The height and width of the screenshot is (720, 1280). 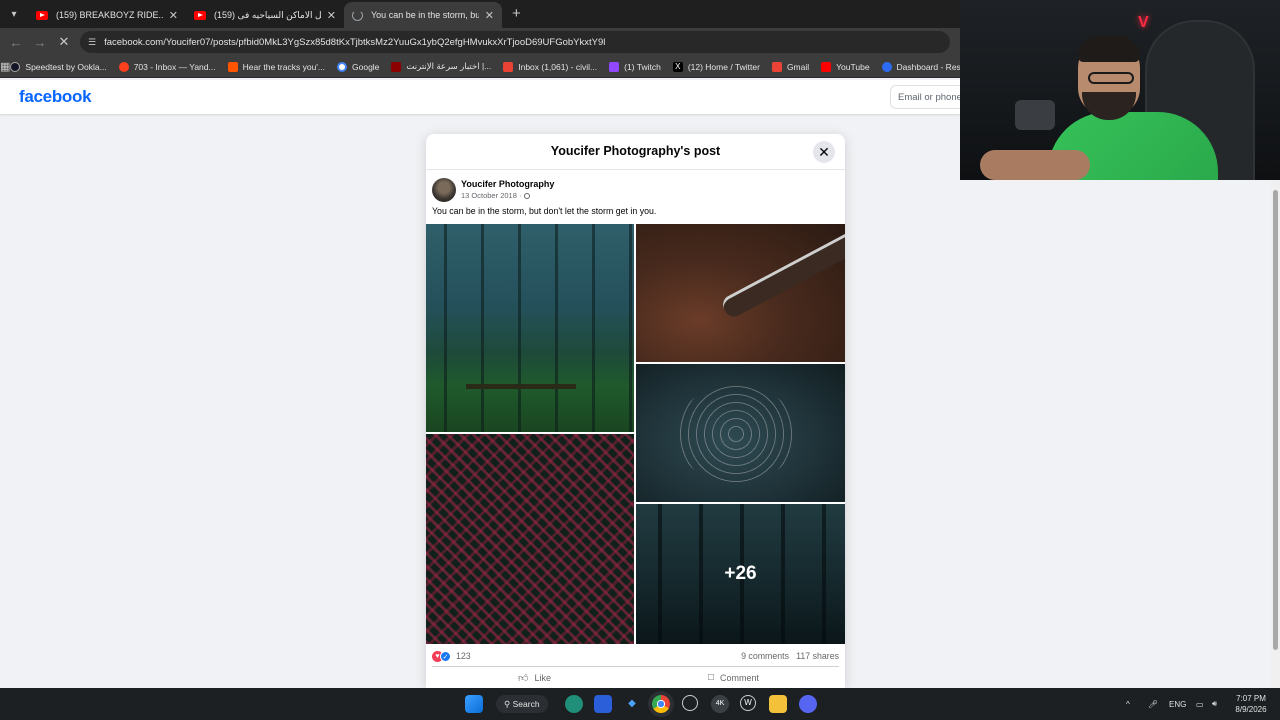 What do you see at coordinates (1109, 49) in the screenshot?
I see `person-hair` at bounding box center [1109, 49].